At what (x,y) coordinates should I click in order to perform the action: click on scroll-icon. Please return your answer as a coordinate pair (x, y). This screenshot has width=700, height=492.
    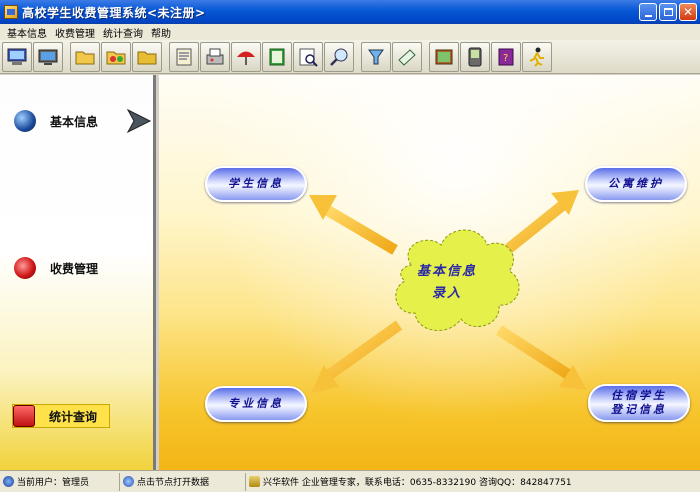
    Looking at the image, I should click on (184, 56).